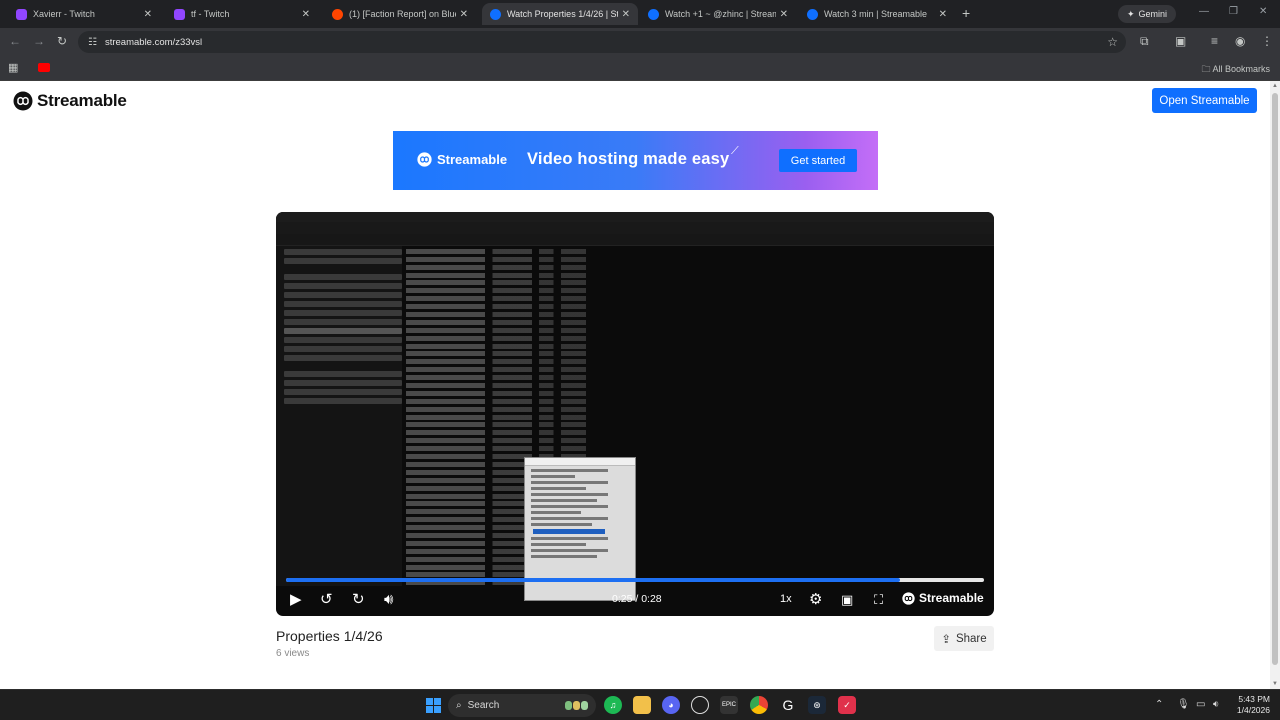 The image size is (1280, 720). What do you see at coordinates (23, 101) in the screenshot?
I see `streamable-logo-icon` at bounding box center [23, 101].